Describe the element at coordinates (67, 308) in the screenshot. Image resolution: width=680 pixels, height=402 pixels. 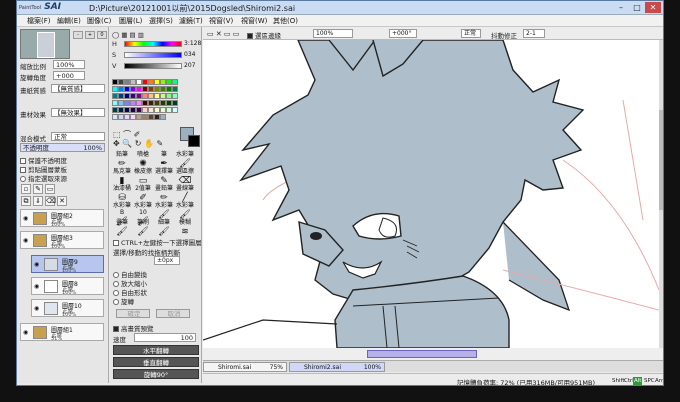
I see `layer-item: ◉ 圖層10 正常 100%` at that location.